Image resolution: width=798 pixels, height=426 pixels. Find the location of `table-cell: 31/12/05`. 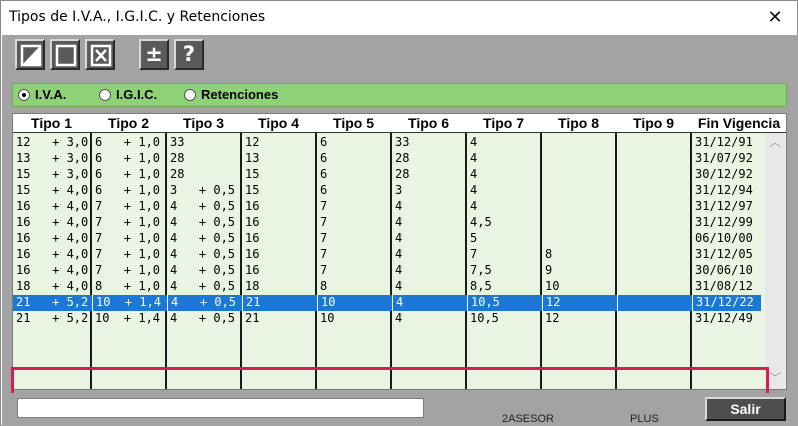

table-cell: 31/12/05 is located at coordinates (724, 254).